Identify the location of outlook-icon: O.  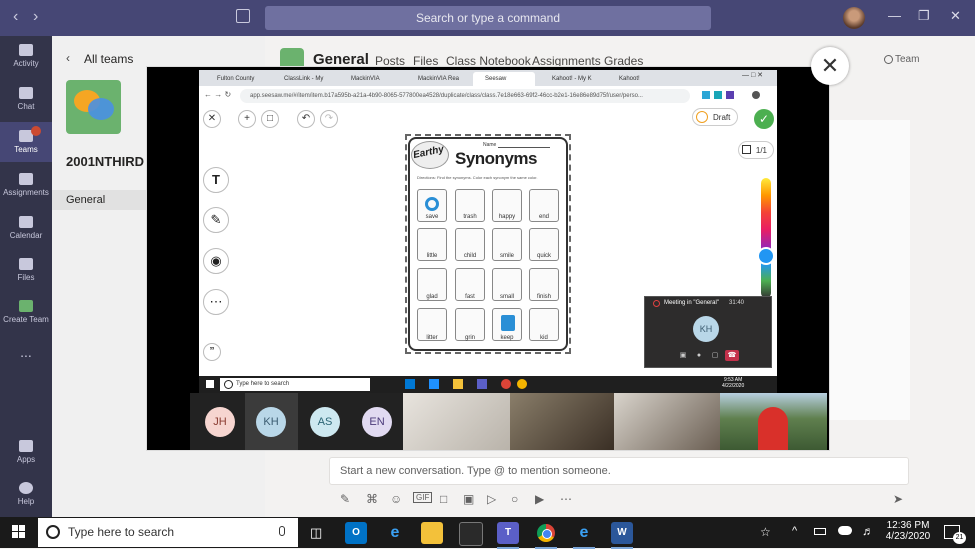
(356, 533).